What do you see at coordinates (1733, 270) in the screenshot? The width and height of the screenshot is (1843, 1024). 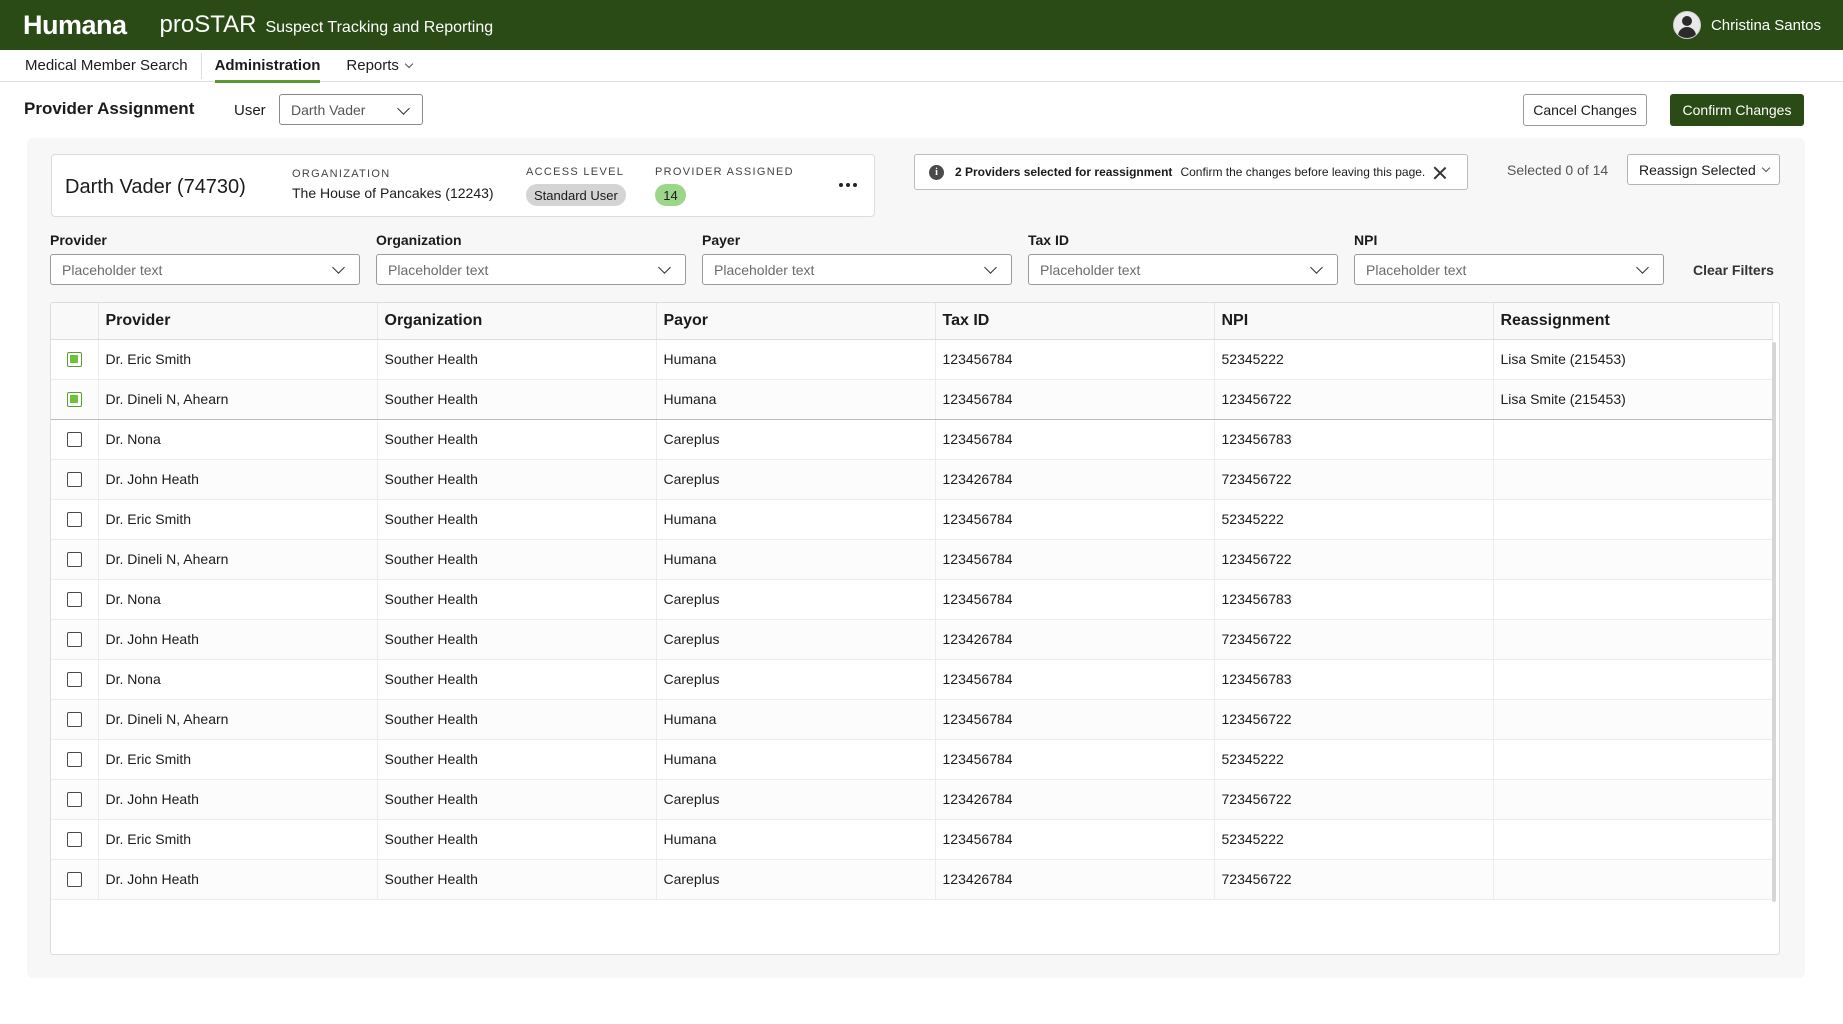 I see `clear-filters-button: Clear Filters` at bounding box center [1733, 270].